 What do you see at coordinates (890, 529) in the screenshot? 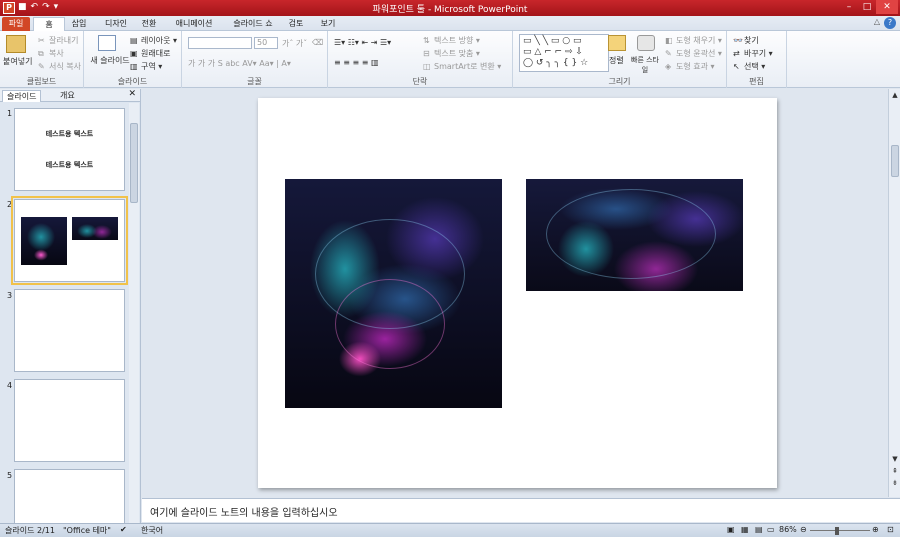
I see `fit-to-window-icon: ⊡` at bounding box center [890, 529].